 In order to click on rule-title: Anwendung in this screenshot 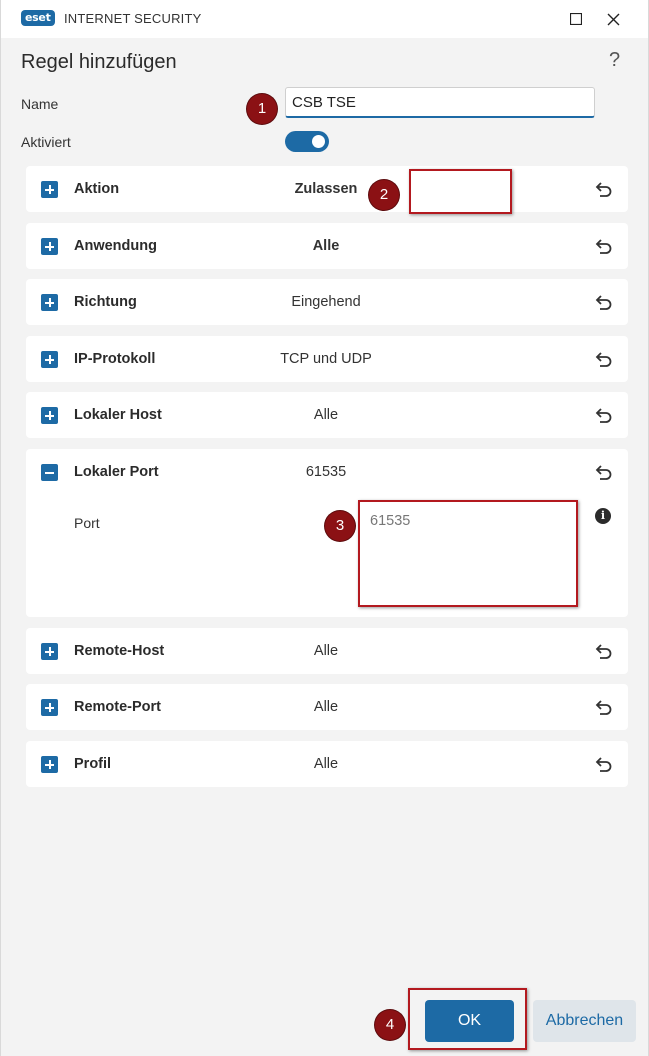, I will do `click(115, 246)`.